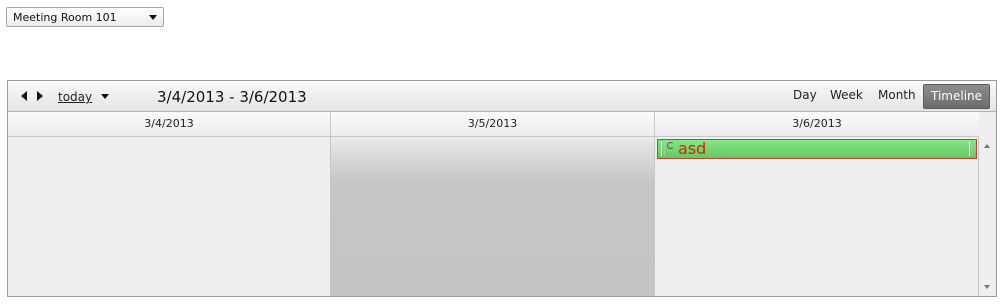  What do you see at coordinates (897, 95) in the screenshot?
I see `view-month-button: Month` at bounding box center [897, 95].